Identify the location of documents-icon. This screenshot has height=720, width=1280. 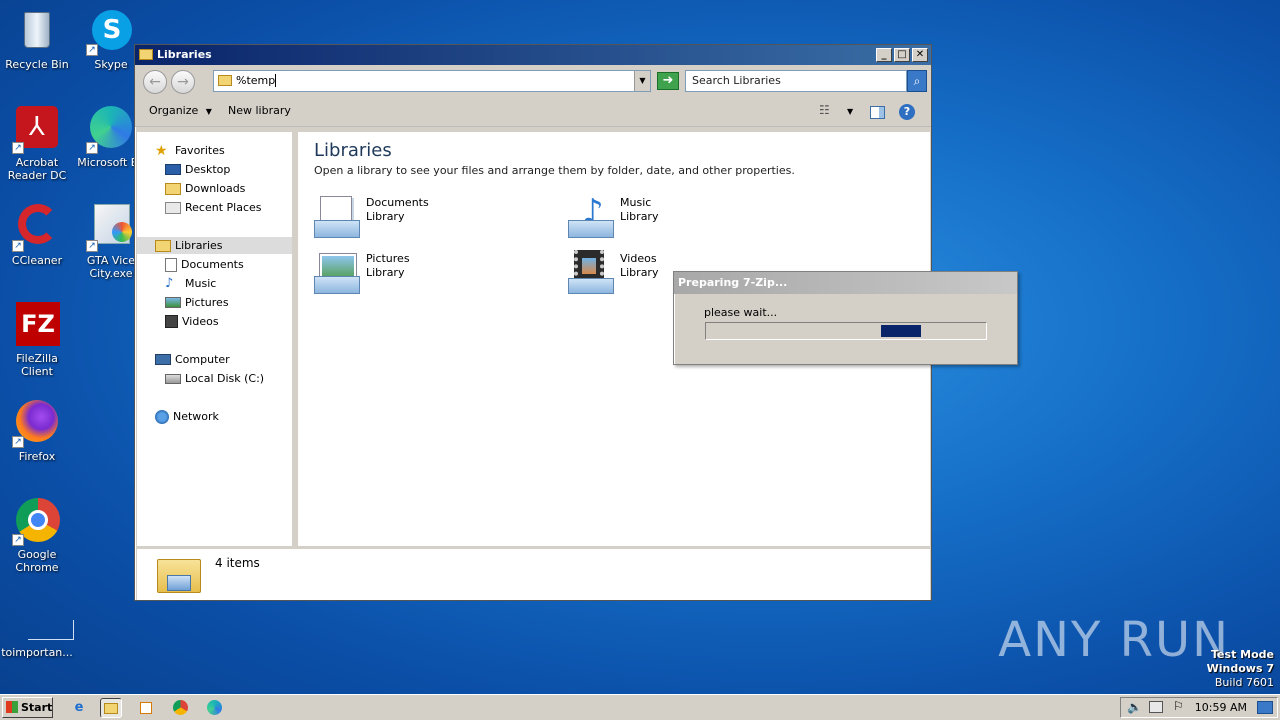
(171, 264).